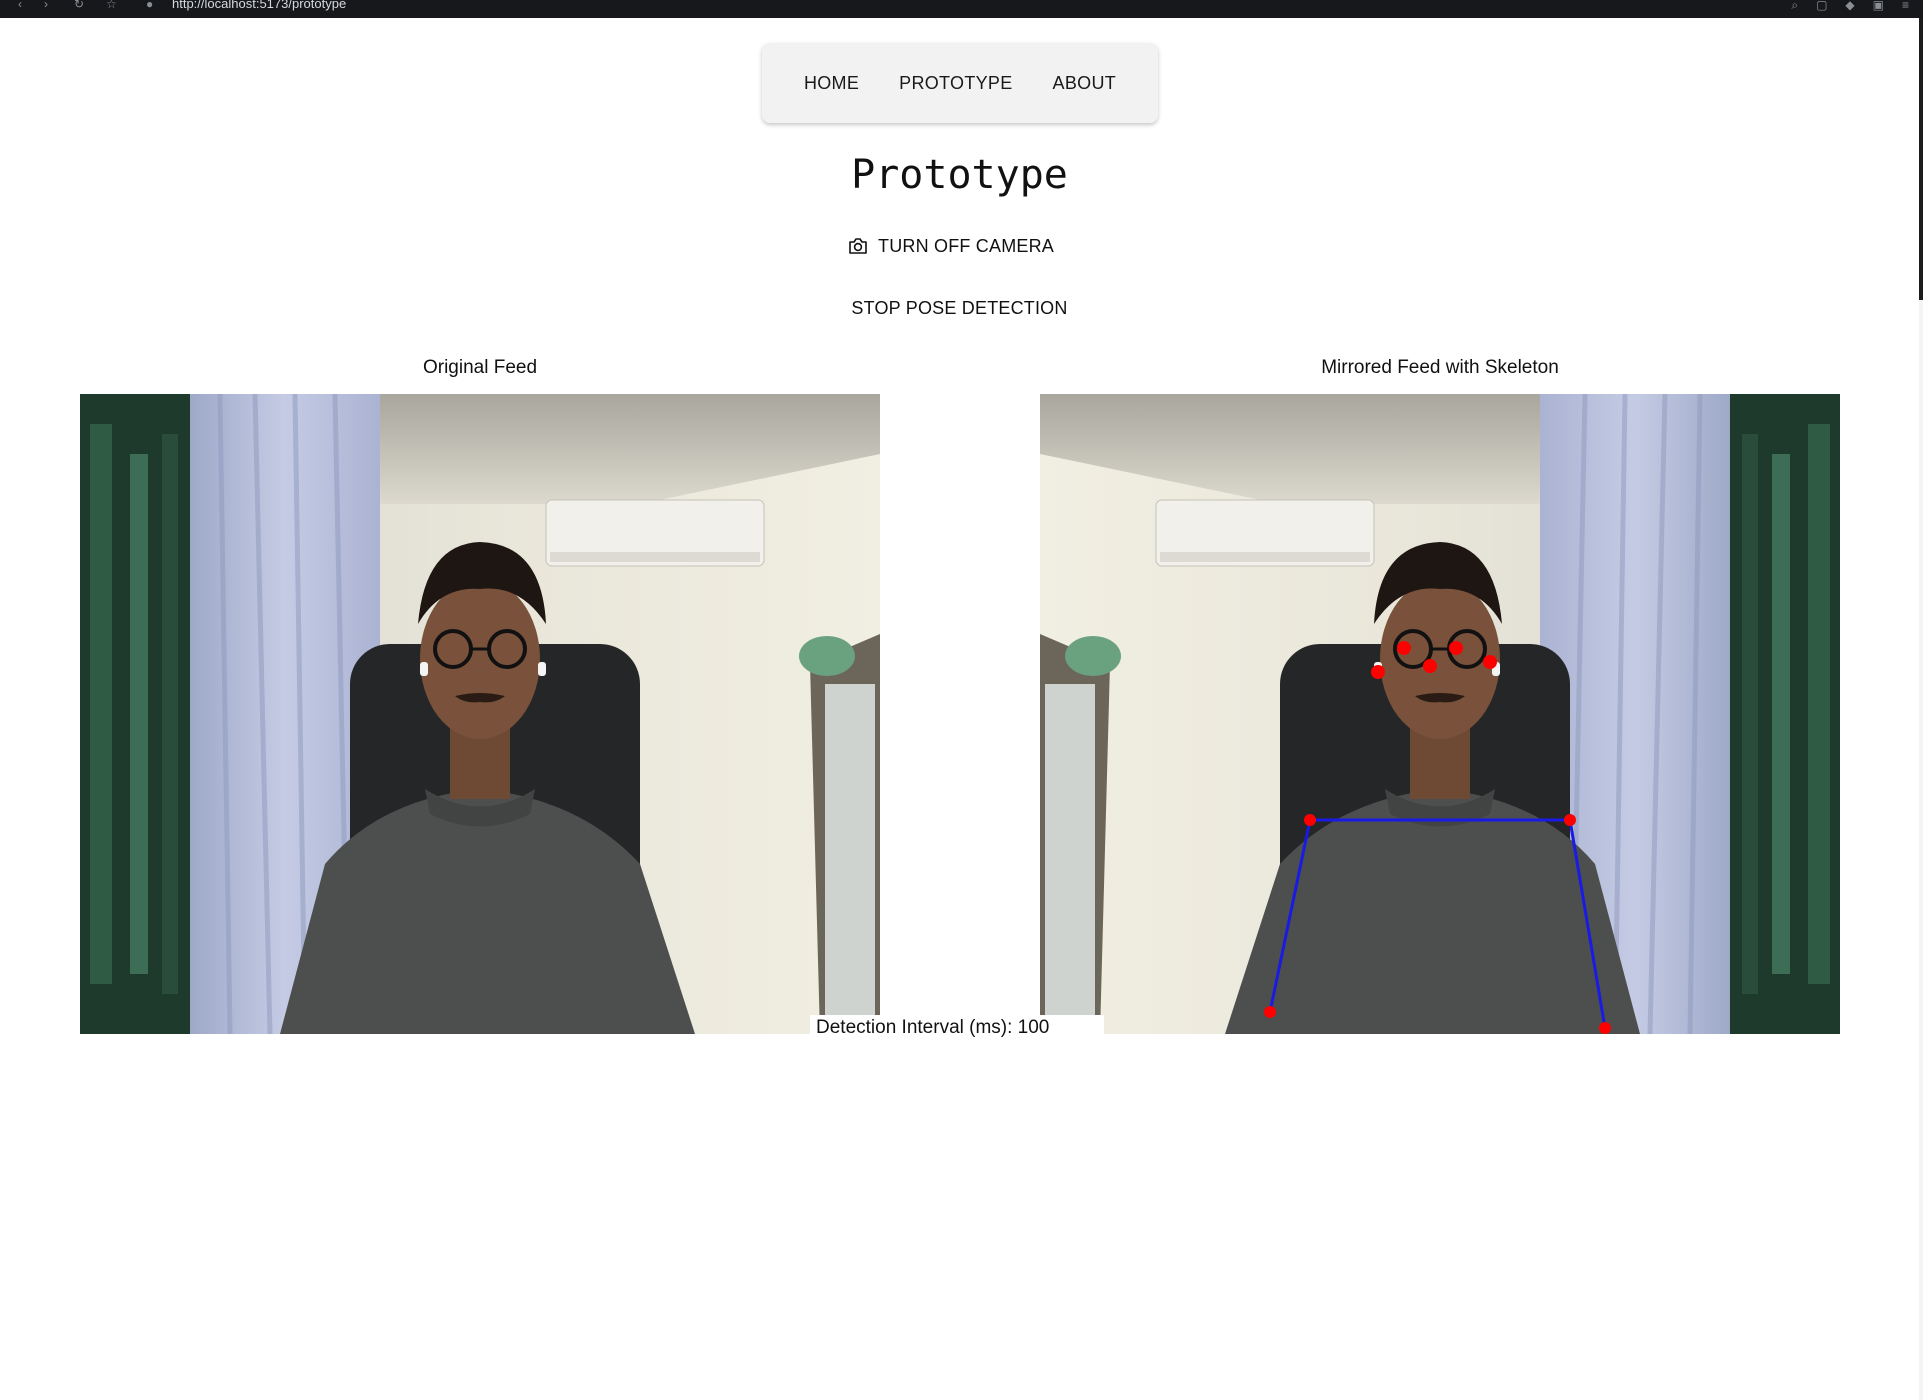  What do you see at coordinates (1085, 83) in the screenshot?
I see `nav-about: ABOUT` at bounding box center [1085, 83].